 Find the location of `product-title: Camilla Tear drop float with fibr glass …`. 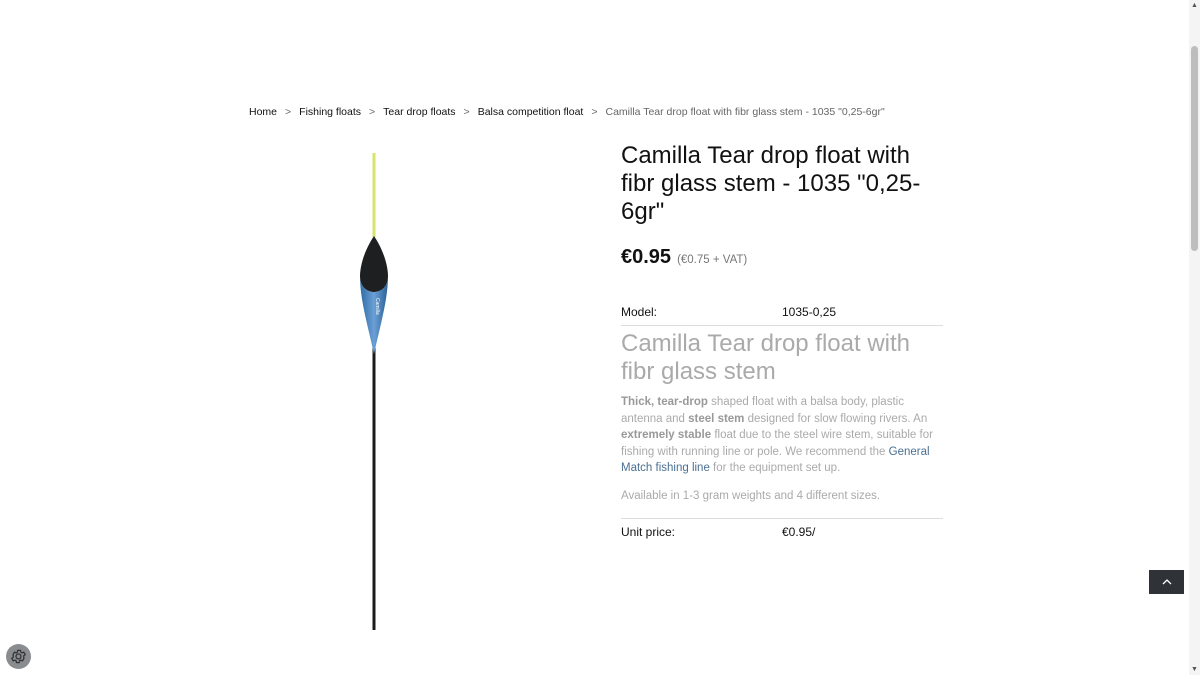

product-title: Camilla Tear drop float with fibr glass … is located at coordinates (771, 183).